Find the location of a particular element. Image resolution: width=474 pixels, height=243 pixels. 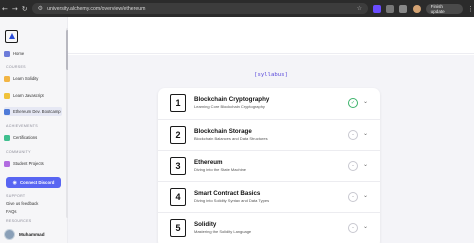

module-title: Ethereum is located at coordinates (208, 162).